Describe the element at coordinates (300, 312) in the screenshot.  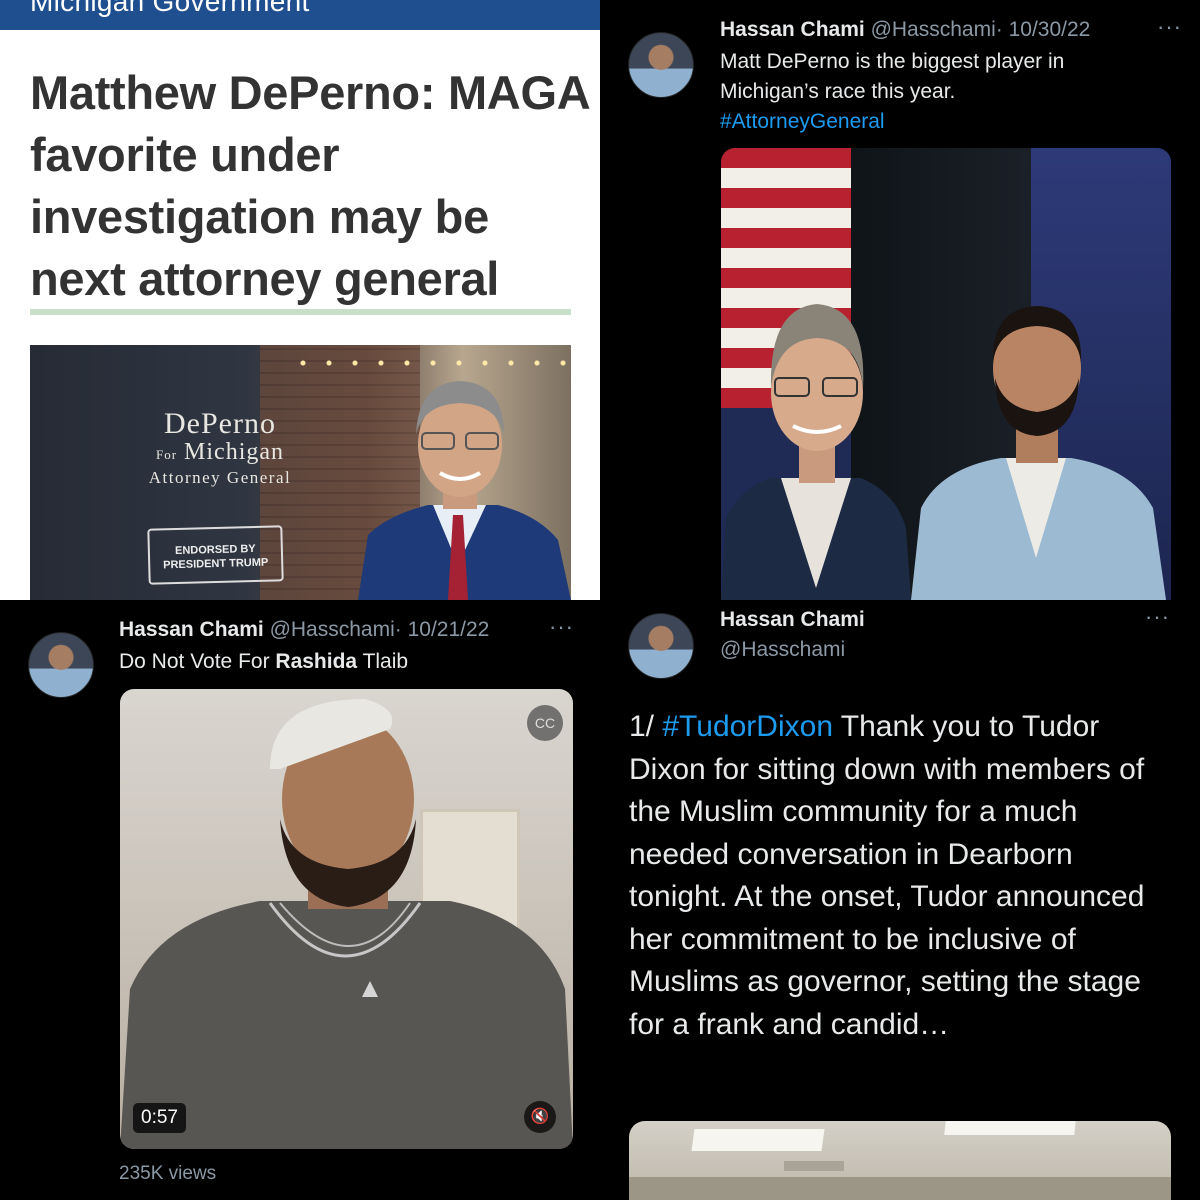
I see `headline-underline` at that location.